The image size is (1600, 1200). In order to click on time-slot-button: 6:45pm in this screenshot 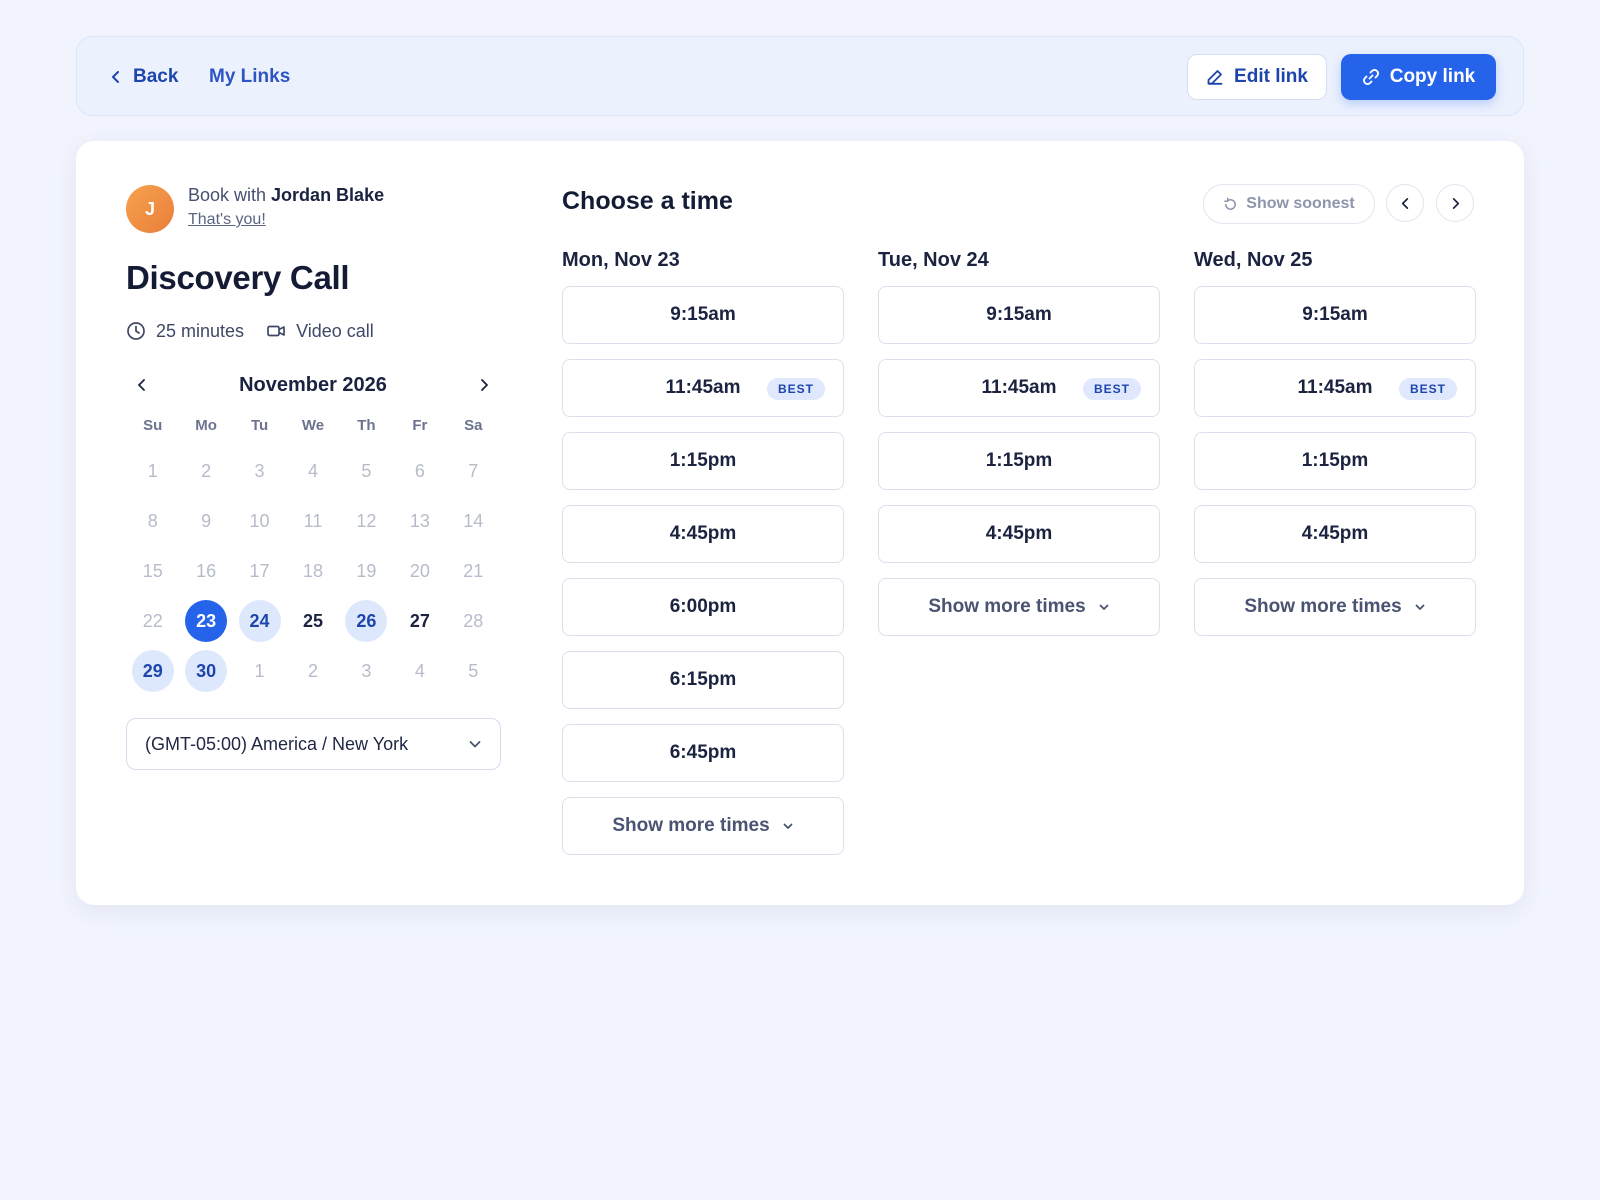, I will do `click(703, 753)`.